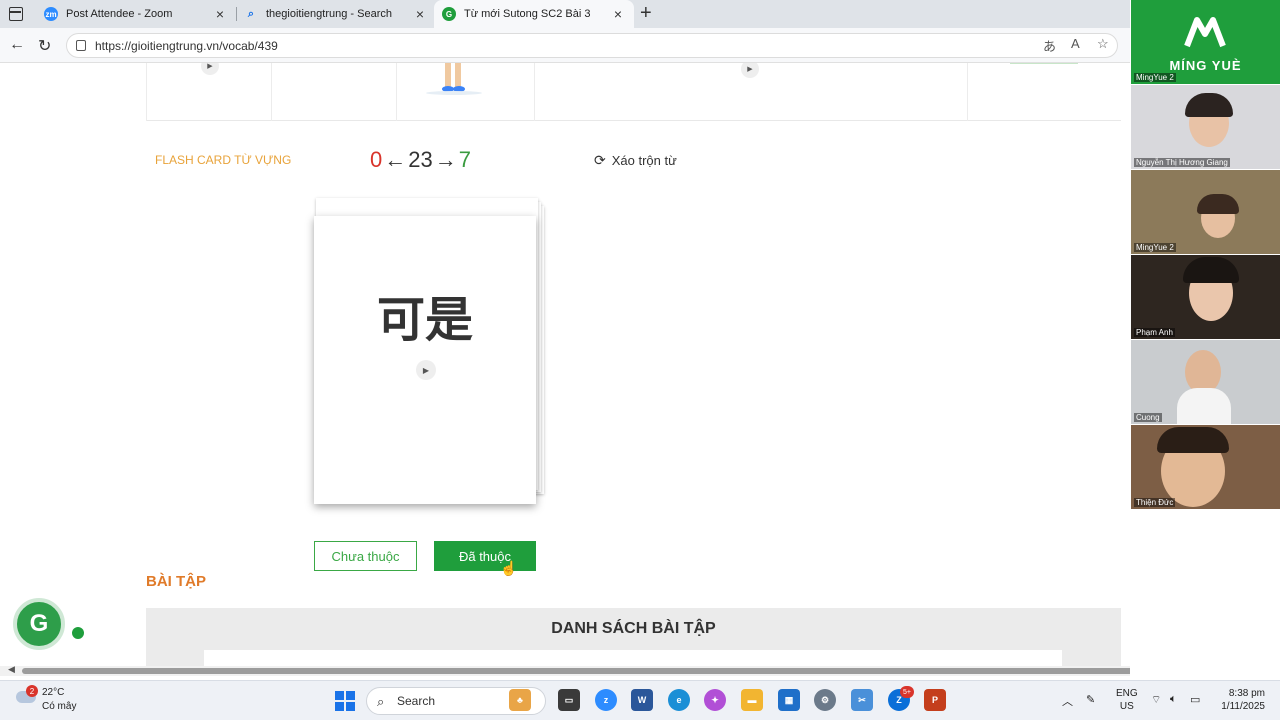 This screenshot has height=720, width=1280. Describe the element at coordinates (635, 160) in the screenshot. I see `shuffle-button: ⟳ Xáo trộn từ` at that location.